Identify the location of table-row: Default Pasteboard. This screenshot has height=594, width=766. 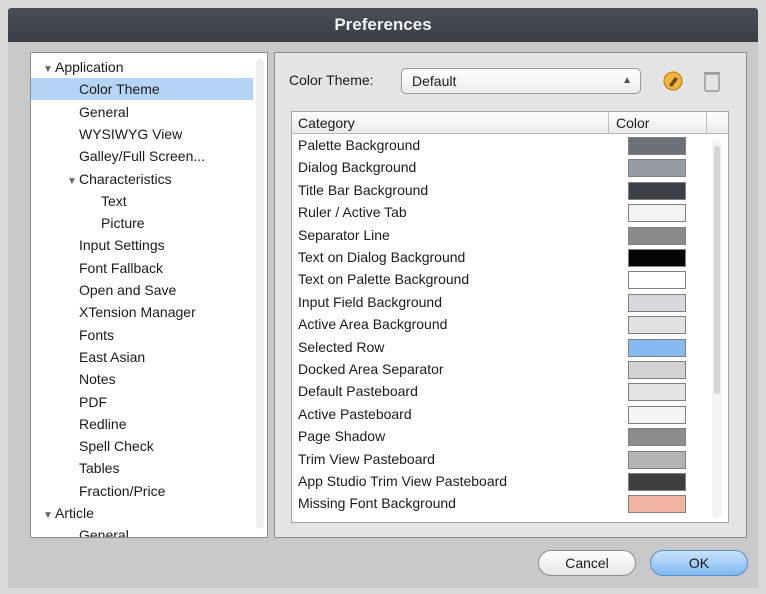
(500, 392).